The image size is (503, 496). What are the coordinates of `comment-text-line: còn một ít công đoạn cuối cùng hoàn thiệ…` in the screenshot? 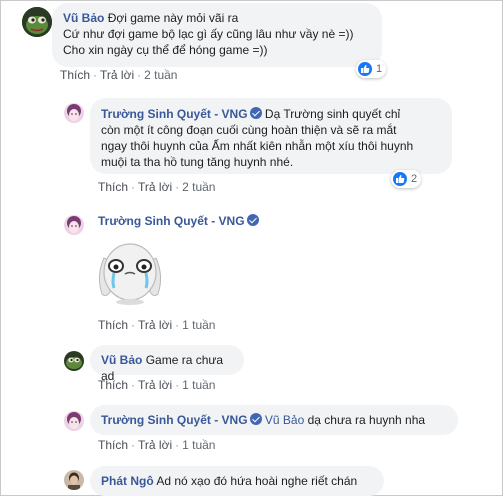 It's located at (249, 130).